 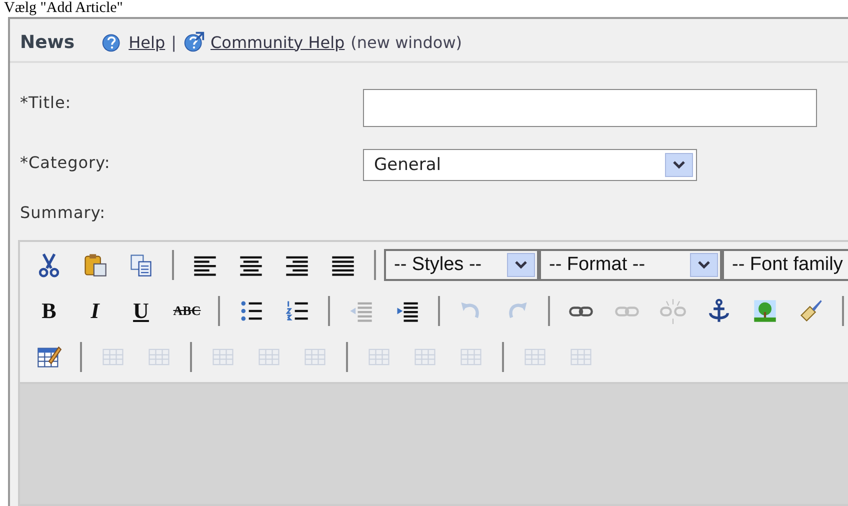 I want to click on module-title: News, so click(x=47, y=42).